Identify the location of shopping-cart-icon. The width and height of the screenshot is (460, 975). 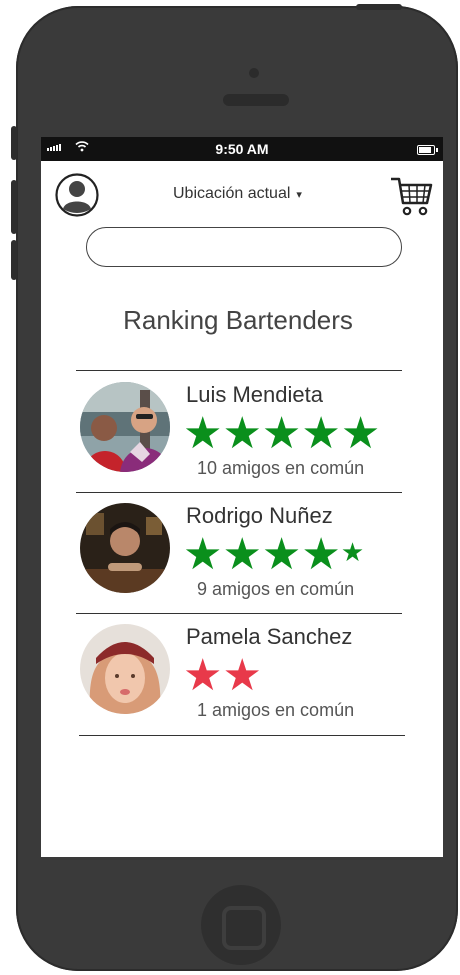
(412, 196).